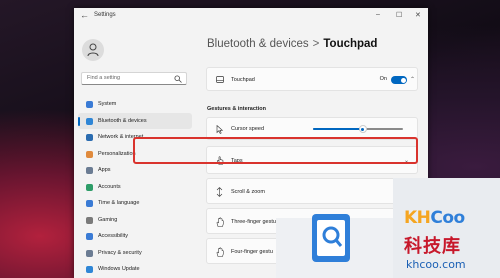  Describe the element at coordinates (134, 78) in the screenshot. I see `search-input: Find a setting` at that location.